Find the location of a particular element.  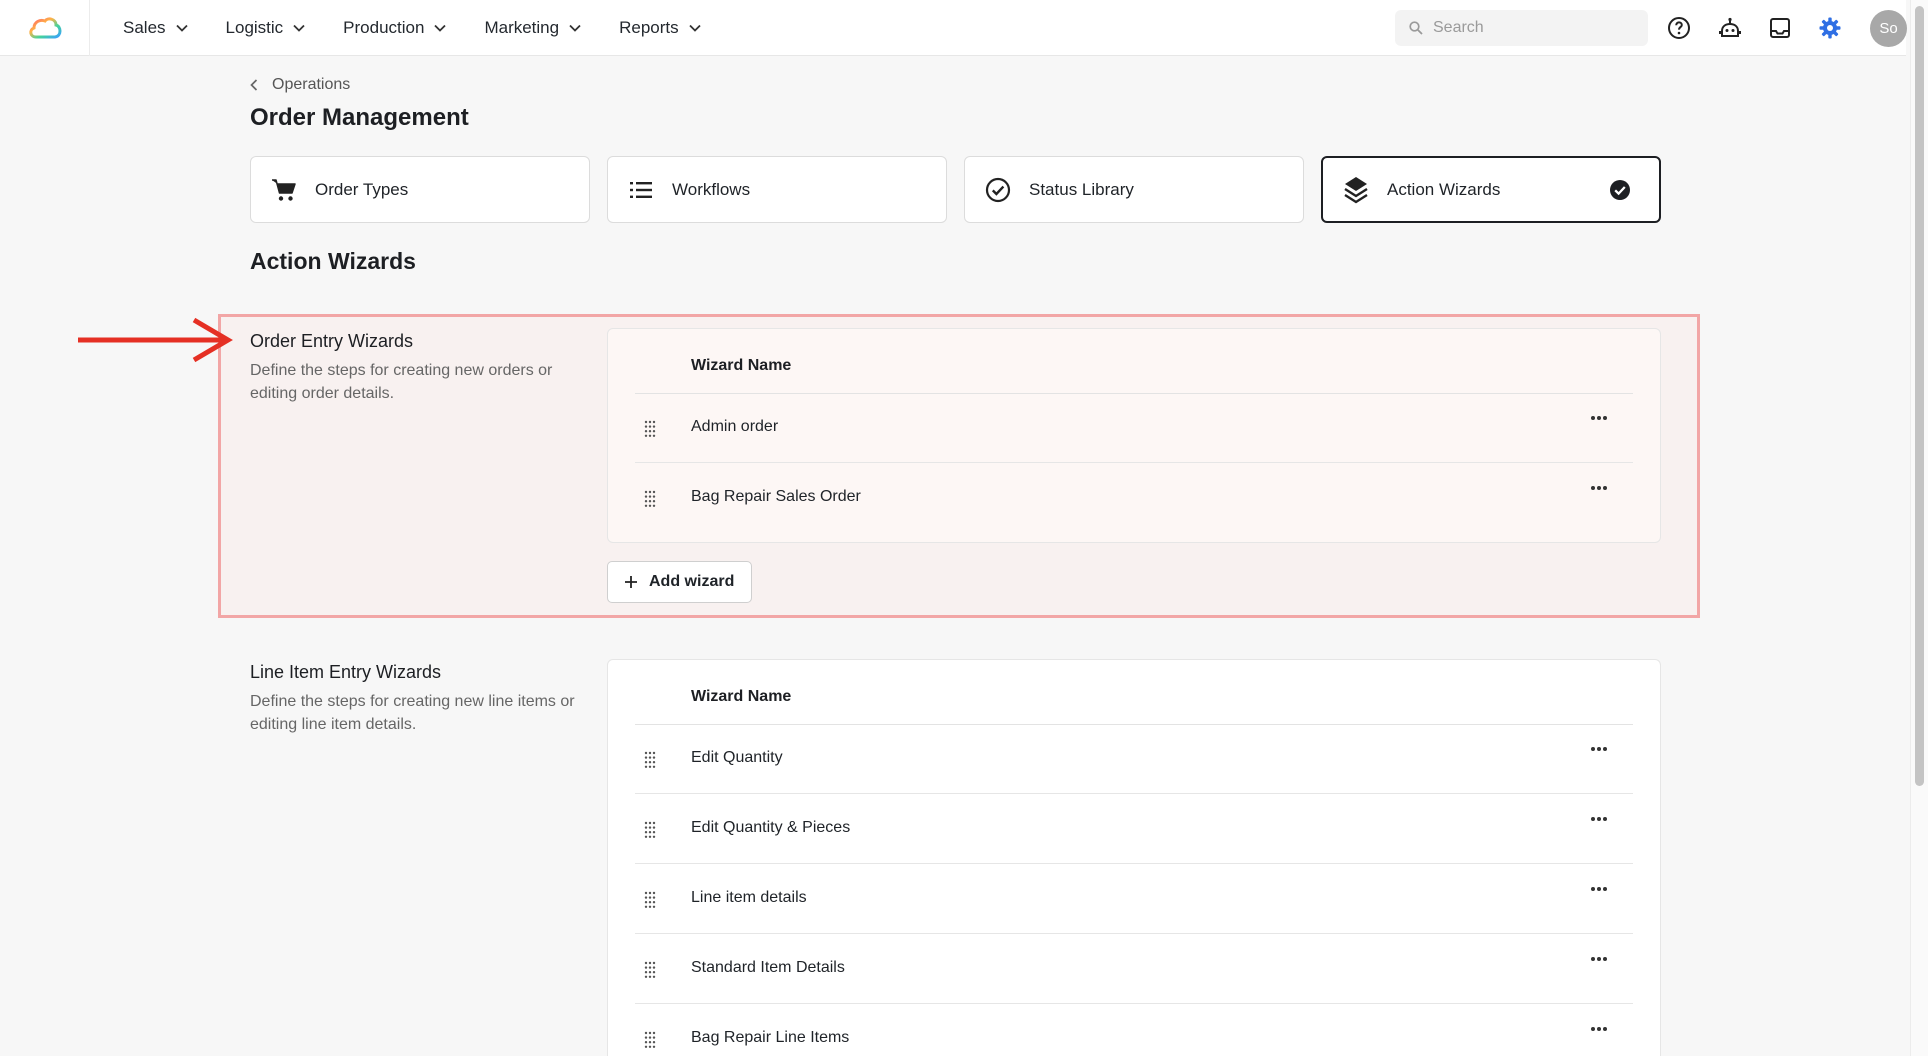

tab-workflows: Workflows is located at coordinates (777, 189).